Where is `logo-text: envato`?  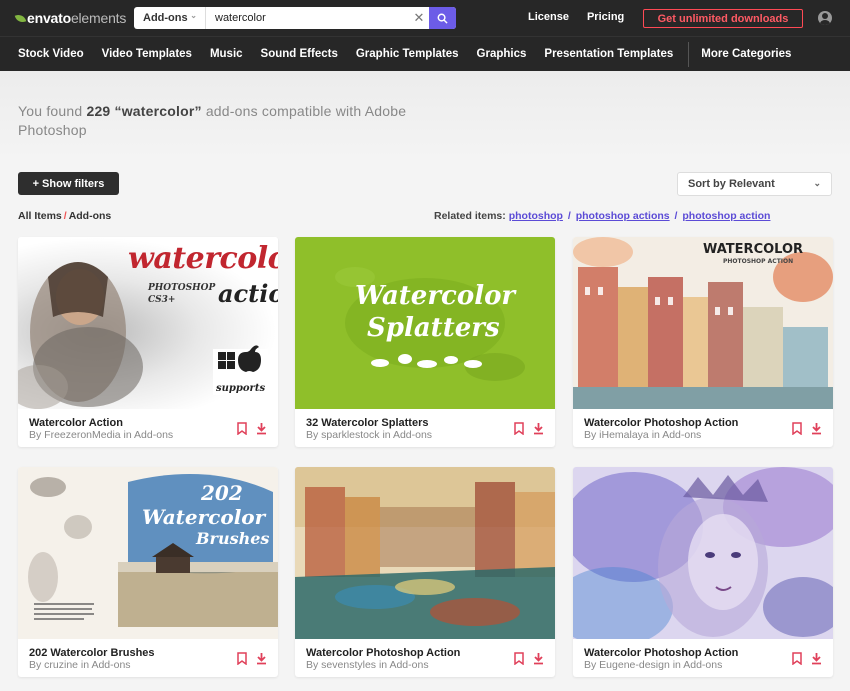
logo-text: envato is located at coordinates (49, 18).